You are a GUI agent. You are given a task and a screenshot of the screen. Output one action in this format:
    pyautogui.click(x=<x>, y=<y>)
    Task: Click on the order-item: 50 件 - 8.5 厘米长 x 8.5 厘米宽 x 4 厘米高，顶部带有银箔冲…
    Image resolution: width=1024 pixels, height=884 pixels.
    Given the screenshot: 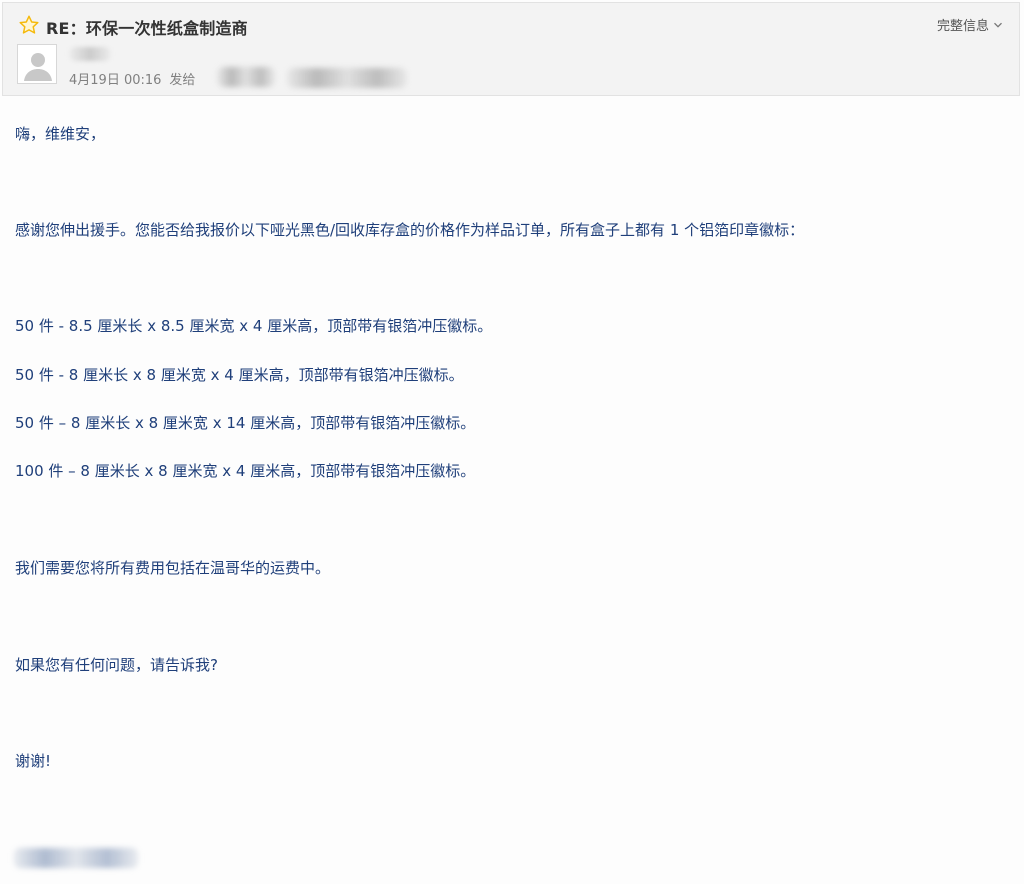 What is the action you would take?
    pyautogui.click(x=254, y=326)
    